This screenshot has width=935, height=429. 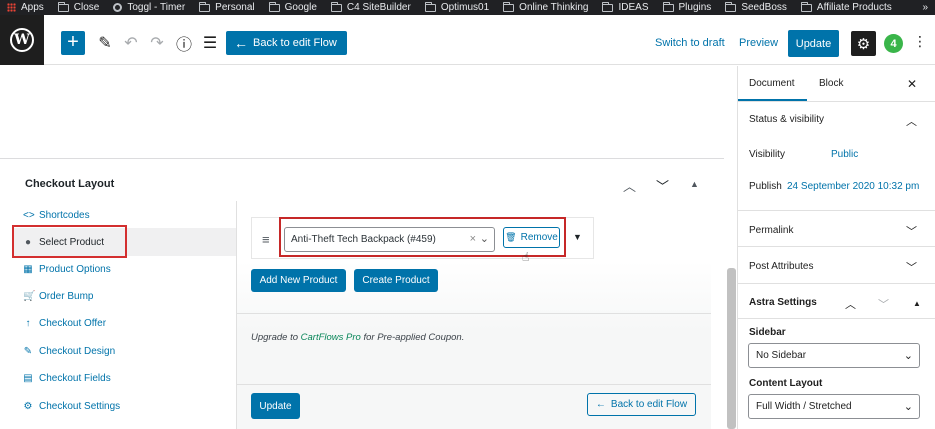 I want to click on brush-icon: ✎, so click(x=28, y=351).